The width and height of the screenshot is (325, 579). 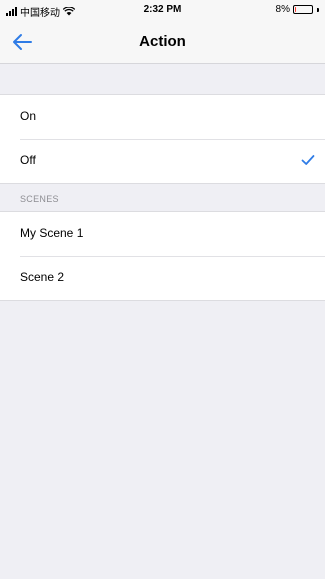 What do you see at coordinates (28, 116) in the screenshot?
I see `option-label: On` at bounding box center [28, 116].